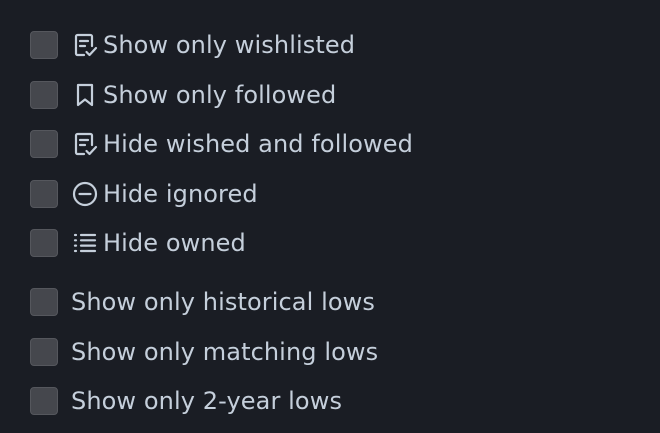 The image size is (660, 433). I want to click on filter-show-only-matching-lows: Show only matching lows, so click(204, 352).